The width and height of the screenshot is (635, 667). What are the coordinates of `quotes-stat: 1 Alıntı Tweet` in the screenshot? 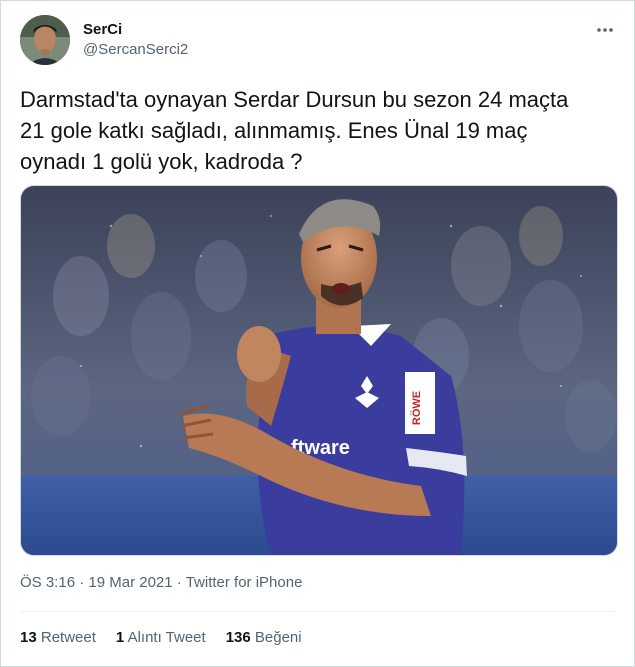 It's located at (161, 637).